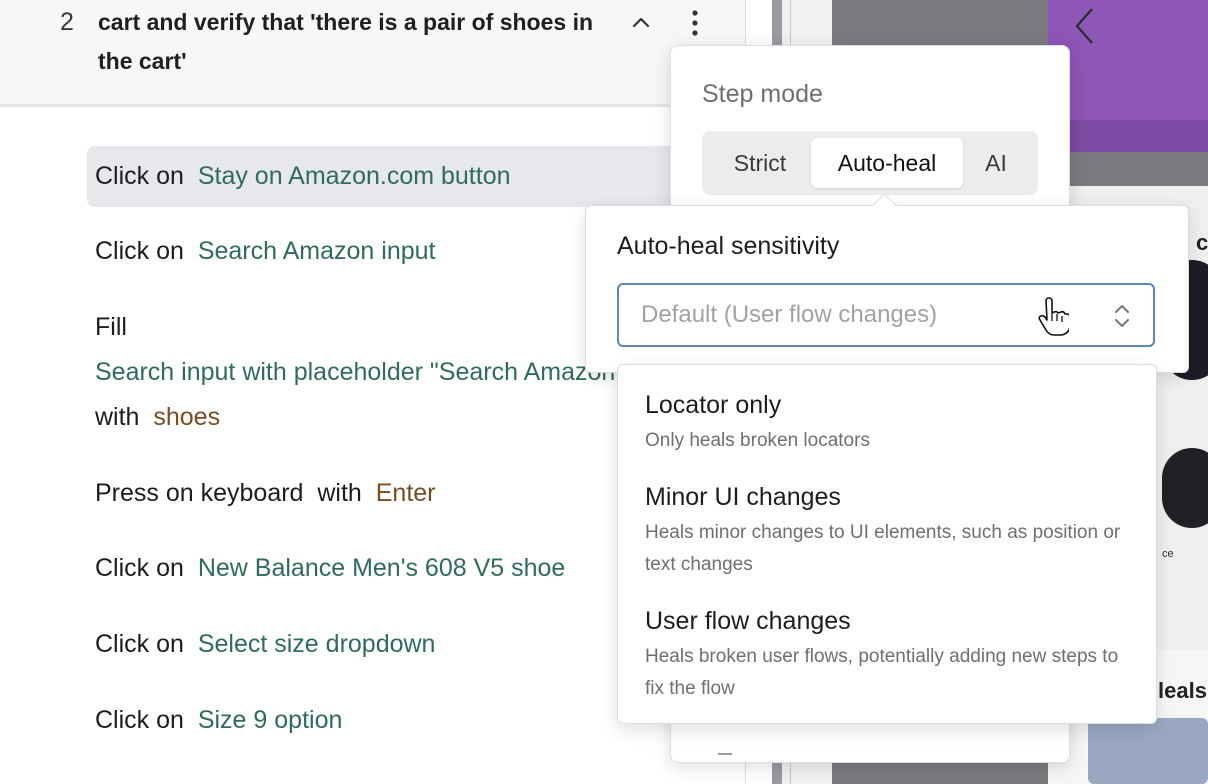 The width and height of the screenshot is (1208, 784). I want to click on back-arrow-icon, so click(1085, 26).